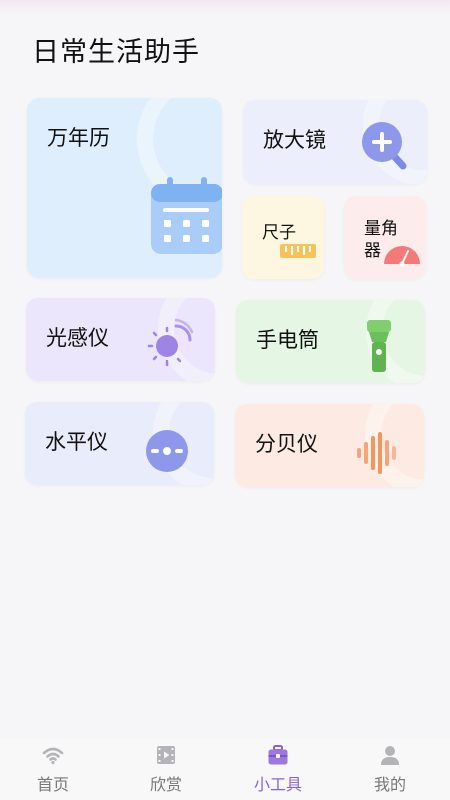 This screenshot has height=800, width=450. Describe the element at coordinates (384, 146) in the screenshot. I see `magnifier-icon` at that location.